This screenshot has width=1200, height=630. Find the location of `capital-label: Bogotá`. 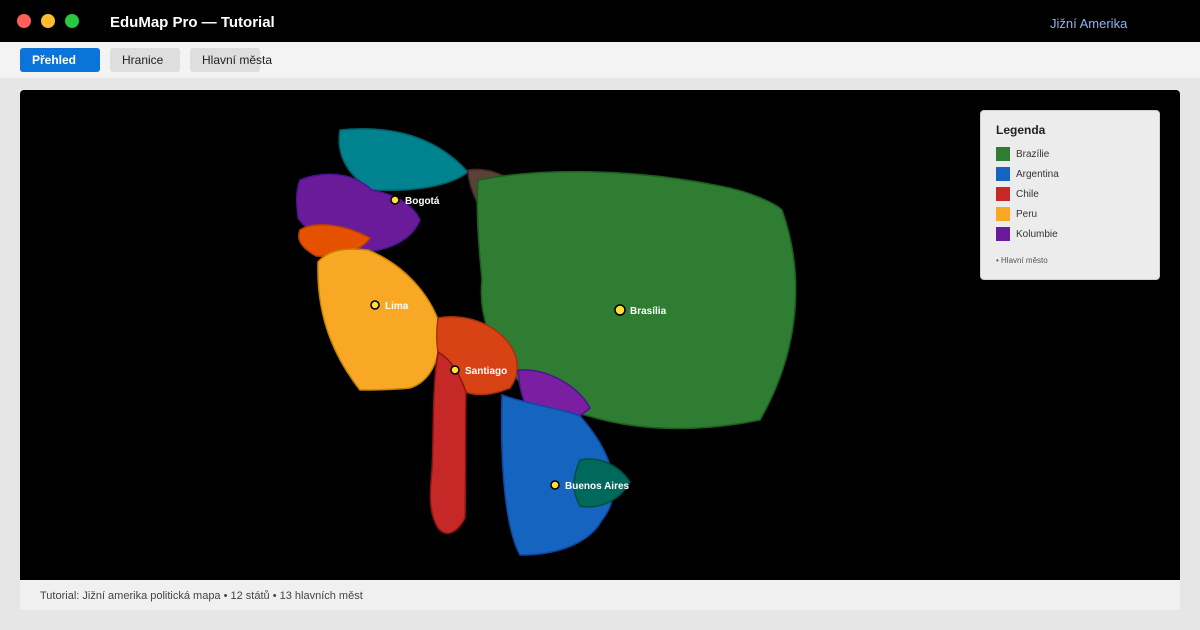

capital-label: Bogotá is located at coordinates (422, 201).